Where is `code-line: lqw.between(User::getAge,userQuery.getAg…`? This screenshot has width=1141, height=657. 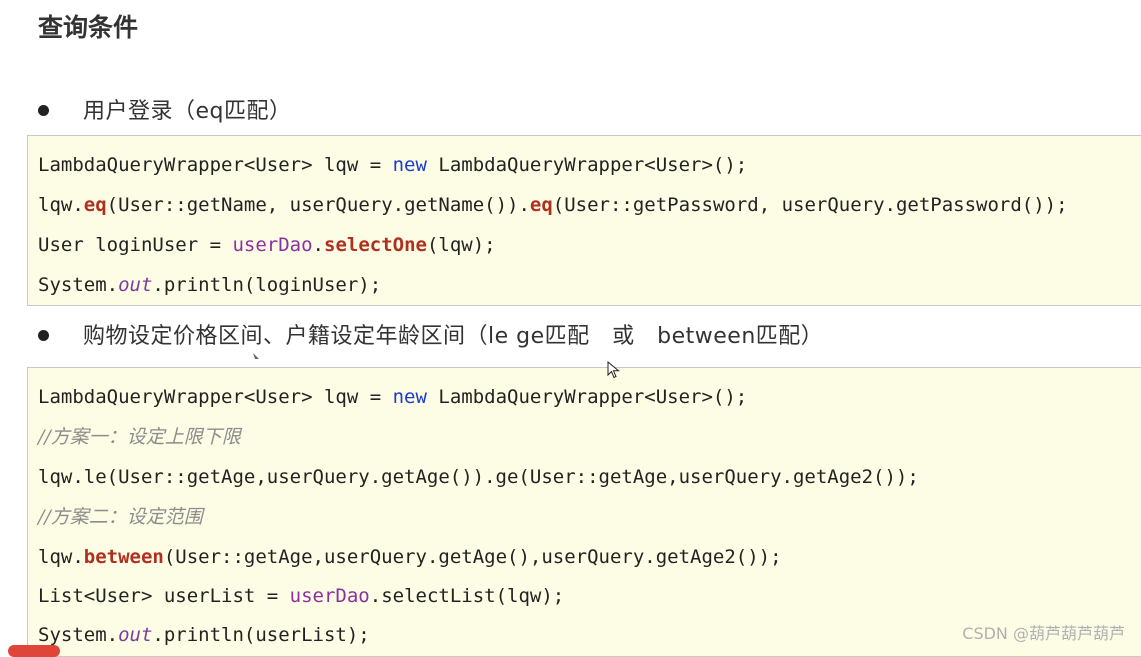
code-line: lqw.between(User::getAge,userQuery.getAg… is located at coordinates (410, 557).